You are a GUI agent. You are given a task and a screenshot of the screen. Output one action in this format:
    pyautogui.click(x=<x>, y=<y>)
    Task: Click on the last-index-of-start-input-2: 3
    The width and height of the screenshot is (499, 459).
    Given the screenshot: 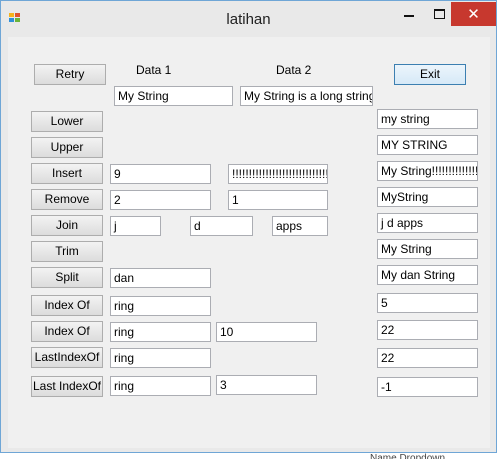 What is the action you would take?
    pyautogui.click(x=266, y=385)
    